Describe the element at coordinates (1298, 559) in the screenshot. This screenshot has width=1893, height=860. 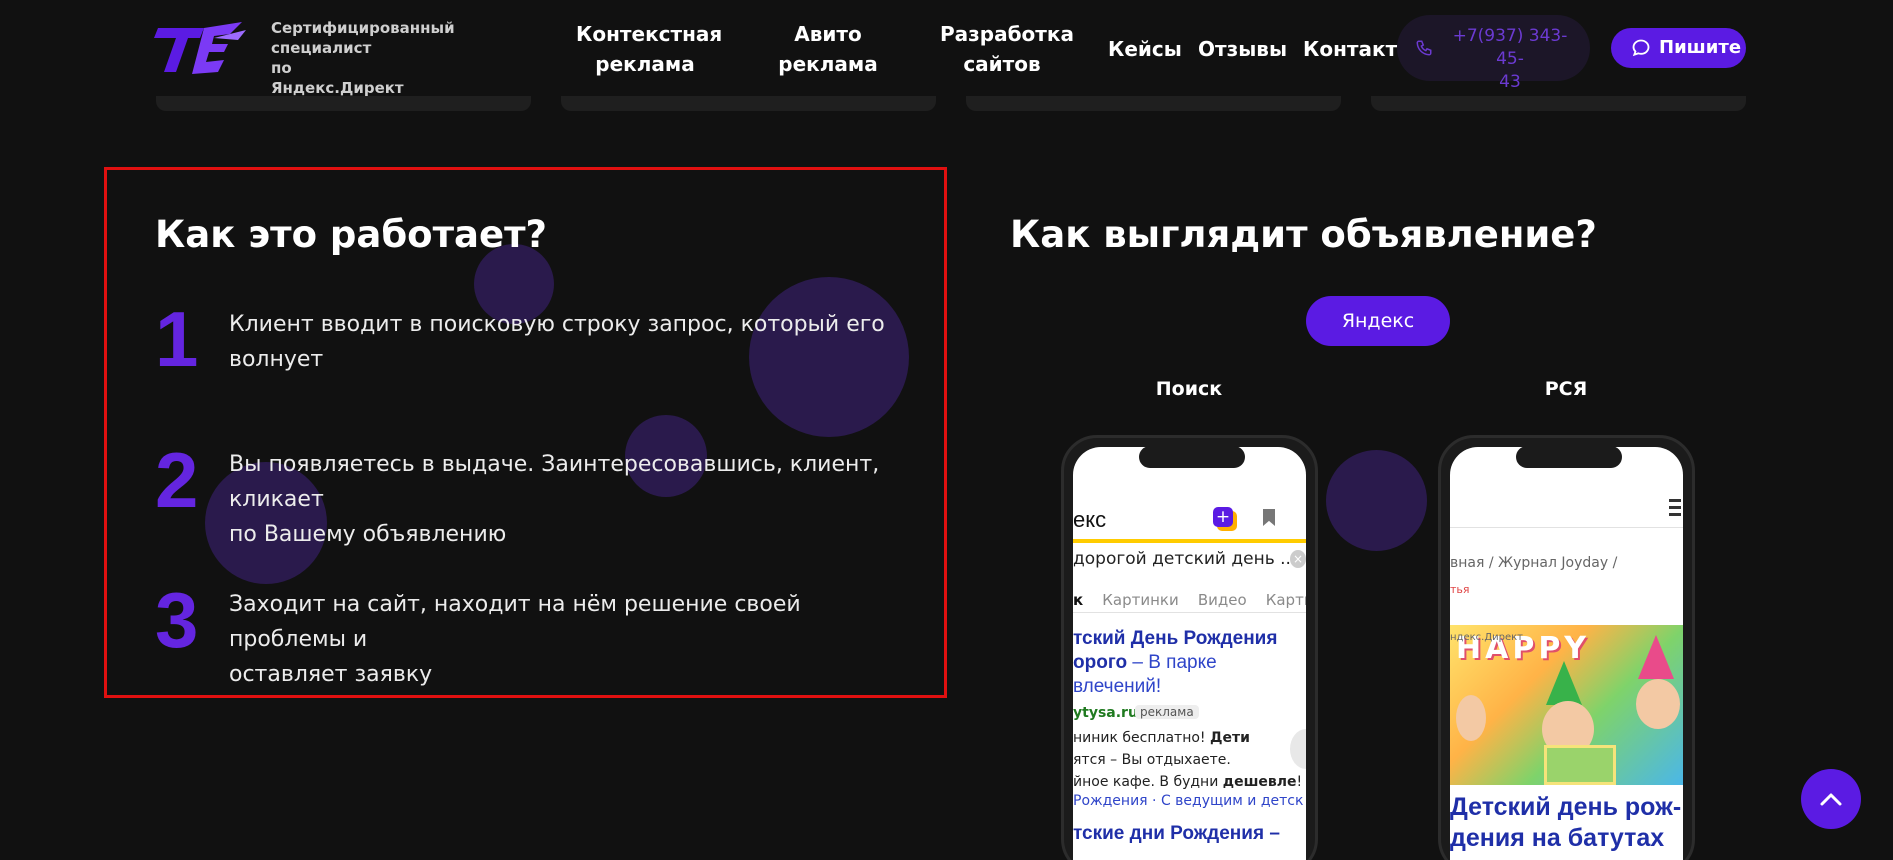
I see `close-icon: ×` at that location.